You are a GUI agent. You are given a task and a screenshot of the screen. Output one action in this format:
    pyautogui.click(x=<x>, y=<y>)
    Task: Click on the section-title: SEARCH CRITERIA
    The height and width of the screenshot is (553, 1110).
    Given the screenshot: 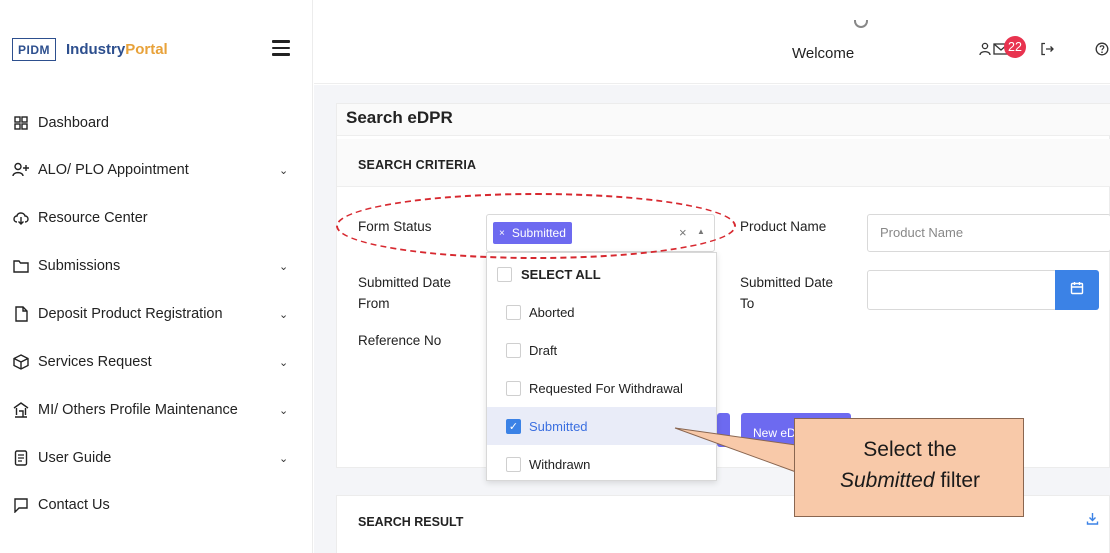 What is the action you would take?
    pyautogui.click(x=417, y=165)
    